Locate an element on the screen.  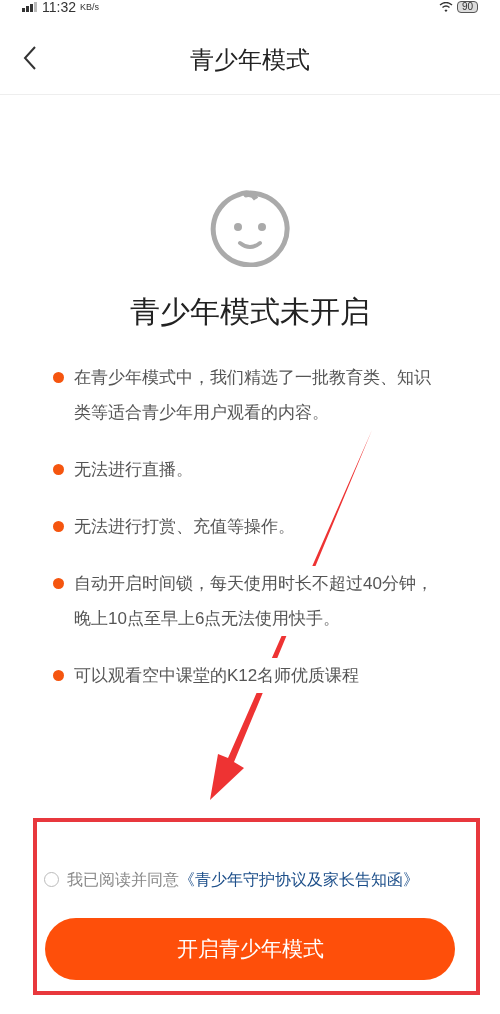
wifi-icon is located at coordinates (445, 7).